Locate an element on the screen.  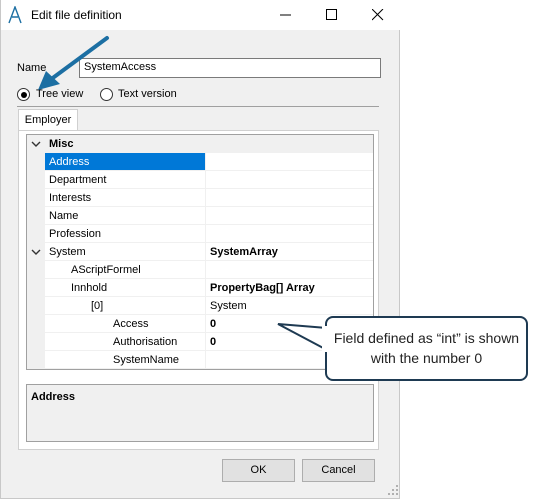
description-title: Address is located at coordinates (53, 397).